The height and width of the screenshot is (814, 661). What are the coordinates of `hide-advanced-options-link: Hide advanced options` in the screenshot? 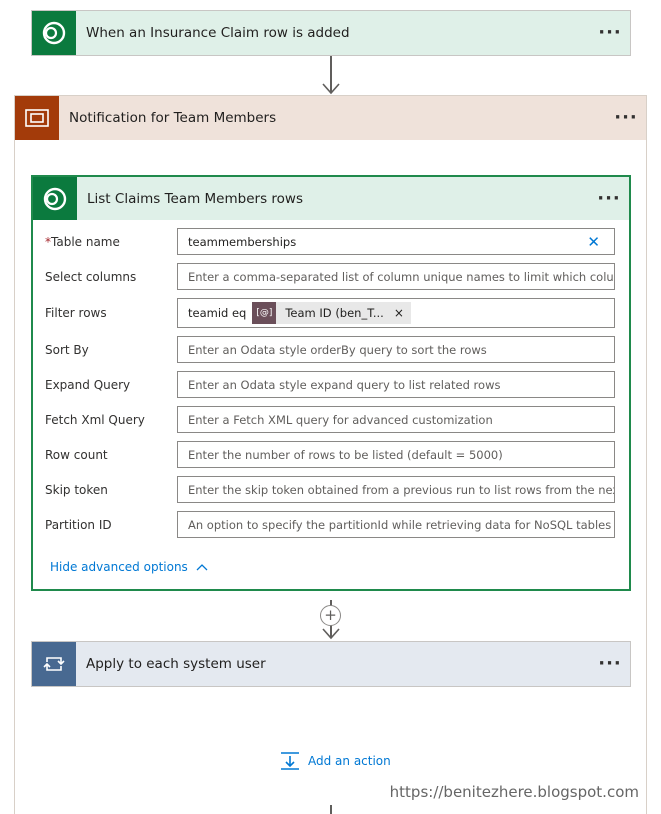 It's located at (129, 567).